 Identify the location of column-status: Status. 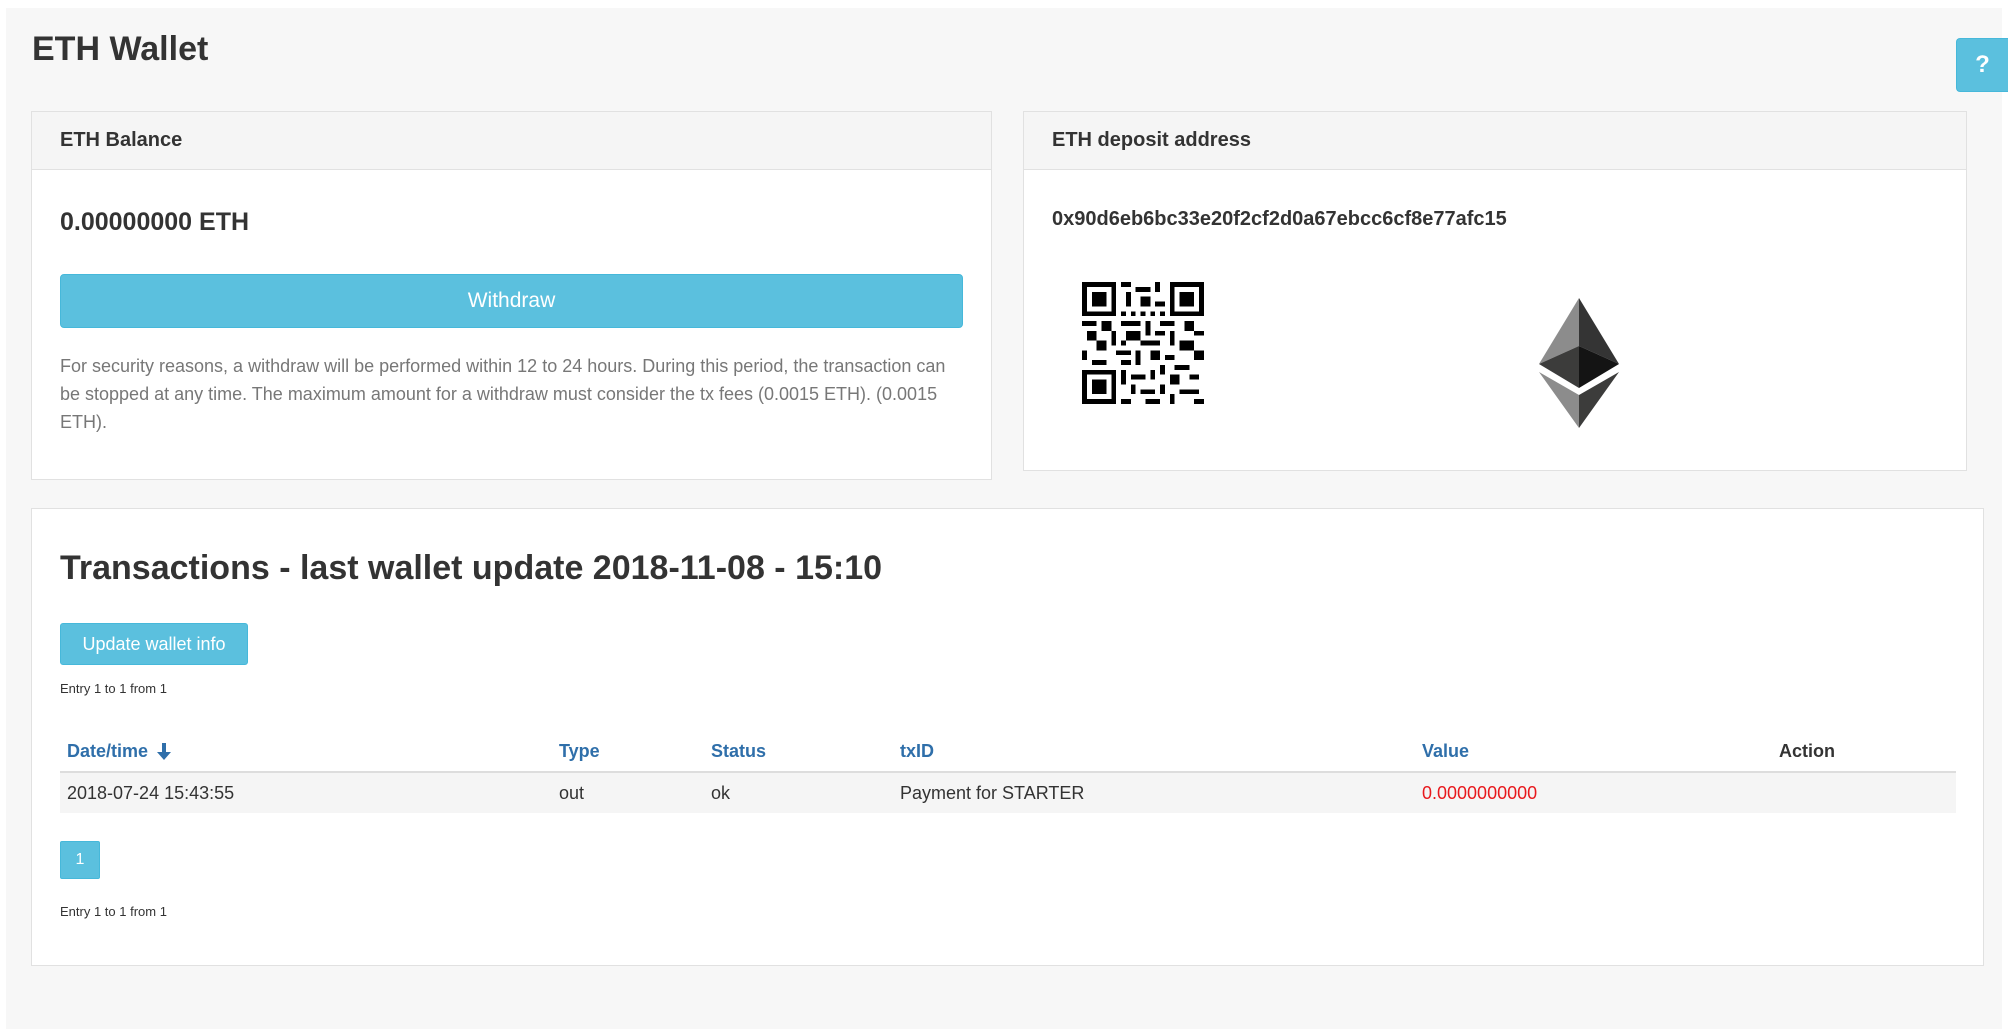
(798, 752).